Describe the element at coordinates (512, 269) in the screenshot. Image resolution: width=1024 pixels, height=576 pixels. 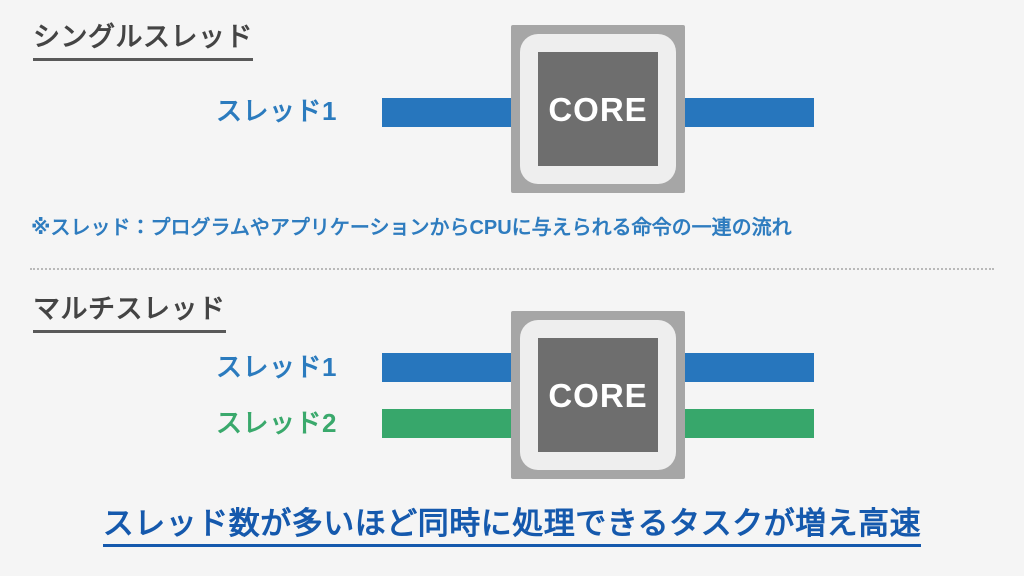
I see `section-divider` at that location.